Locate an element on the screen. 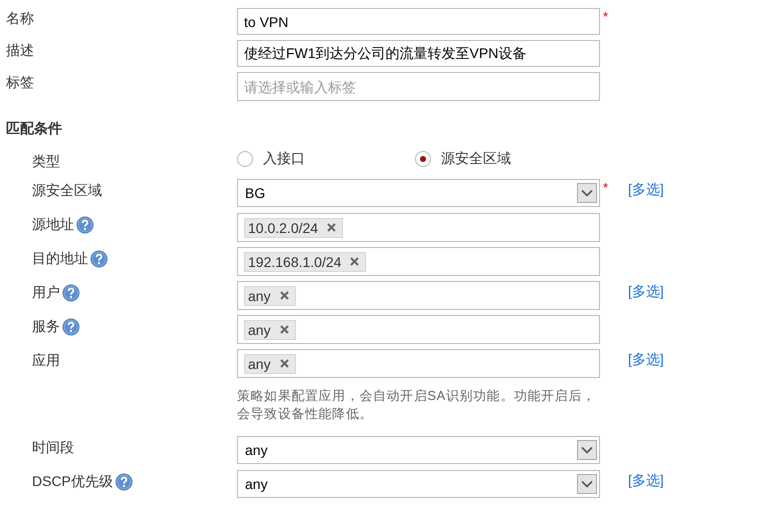 This screenshot has height=507, width=784. radio-option: 源安全区域 is located at coordinates (504, 159).